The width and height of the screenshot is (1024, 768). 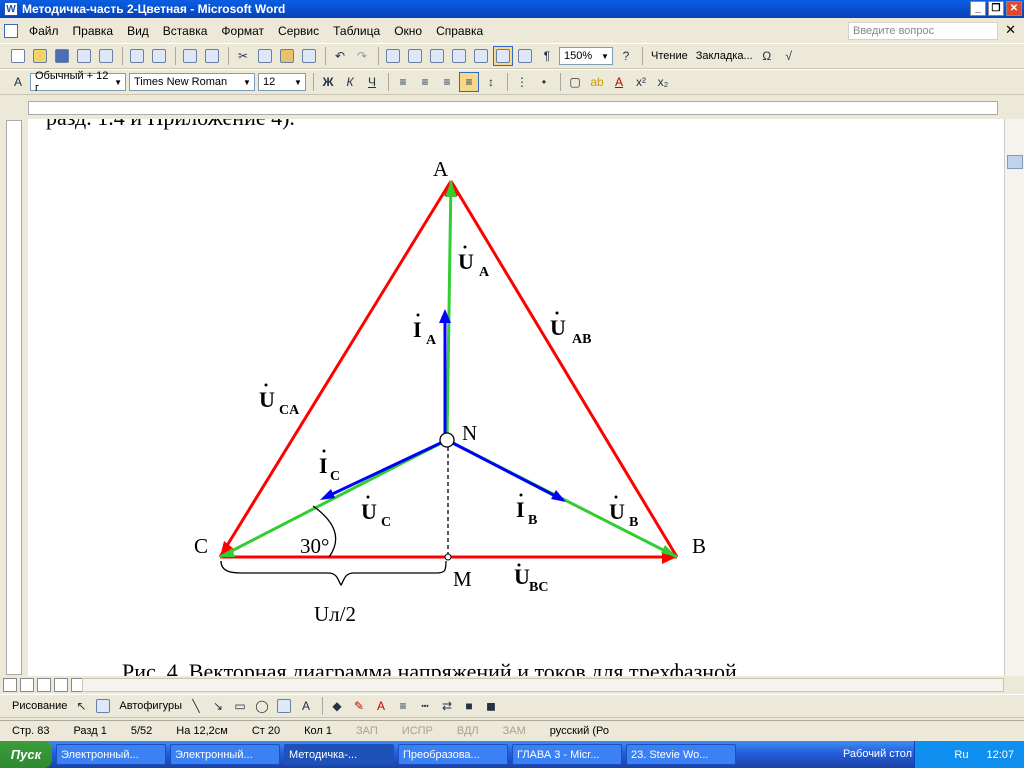 What do you see at coordinates (491, 82) in the screenshot?
I see `line-spacing-icon: ↕` at bounding box center [491, 82].